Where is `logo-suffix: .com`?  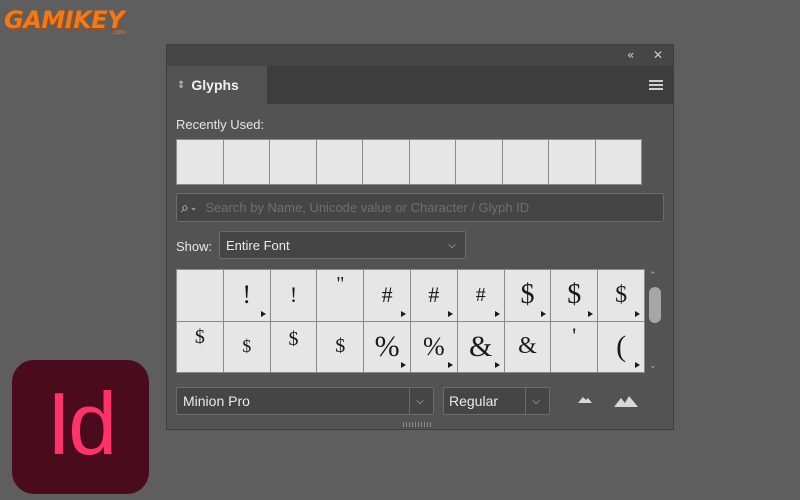
logo-suffix: .com is located at coordinates (119, 33).